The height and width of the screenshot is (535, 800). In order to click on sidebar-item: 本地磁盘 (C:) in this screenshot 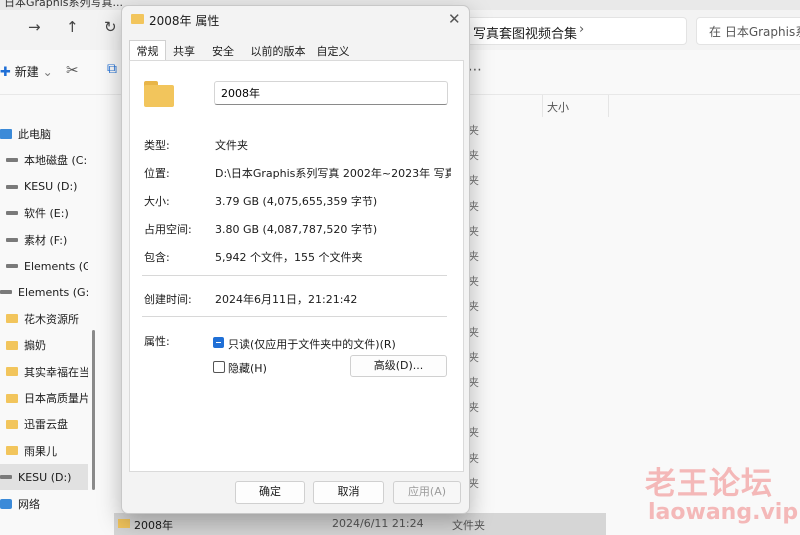, I will do `click(44, 160)`.